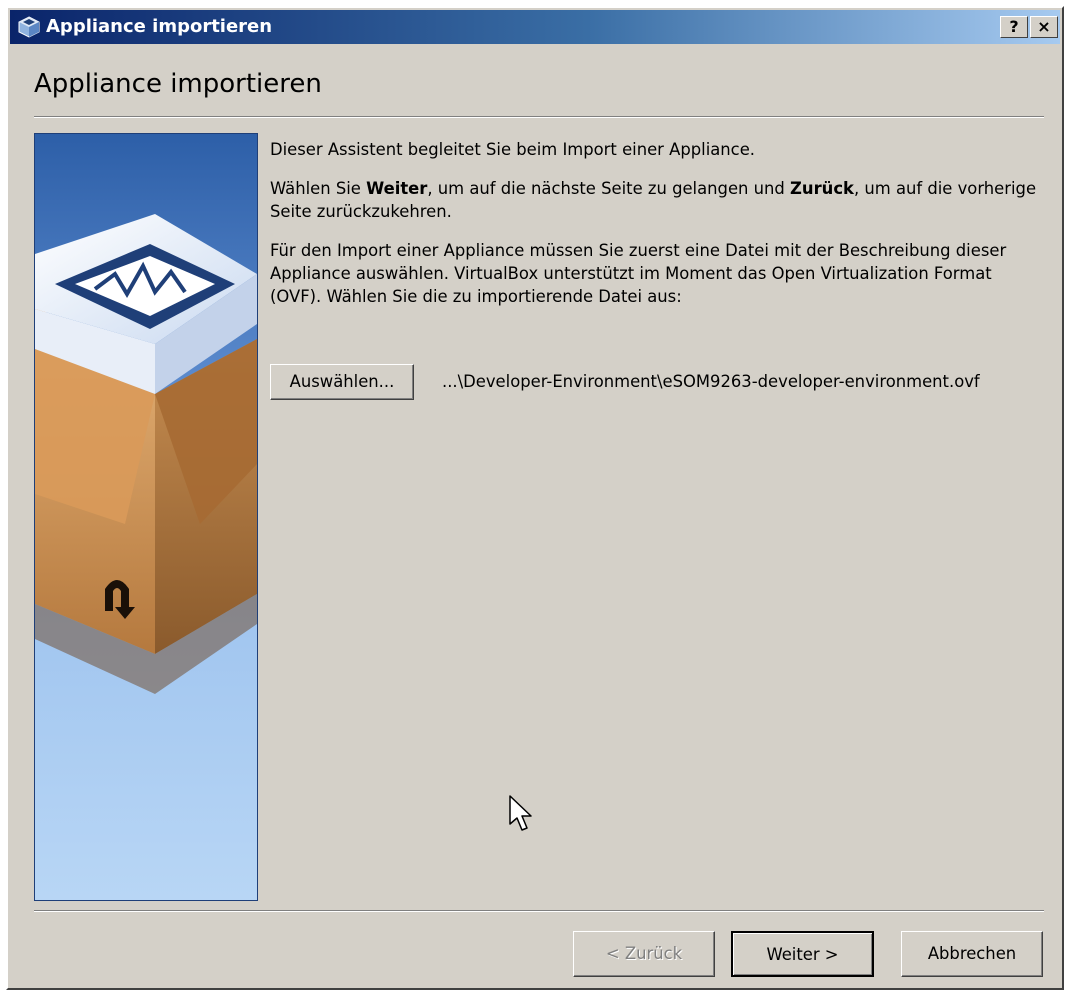  Describe the element at coordinates (1014, 27) in the screenshot. I see `help-button: ?` at that location.